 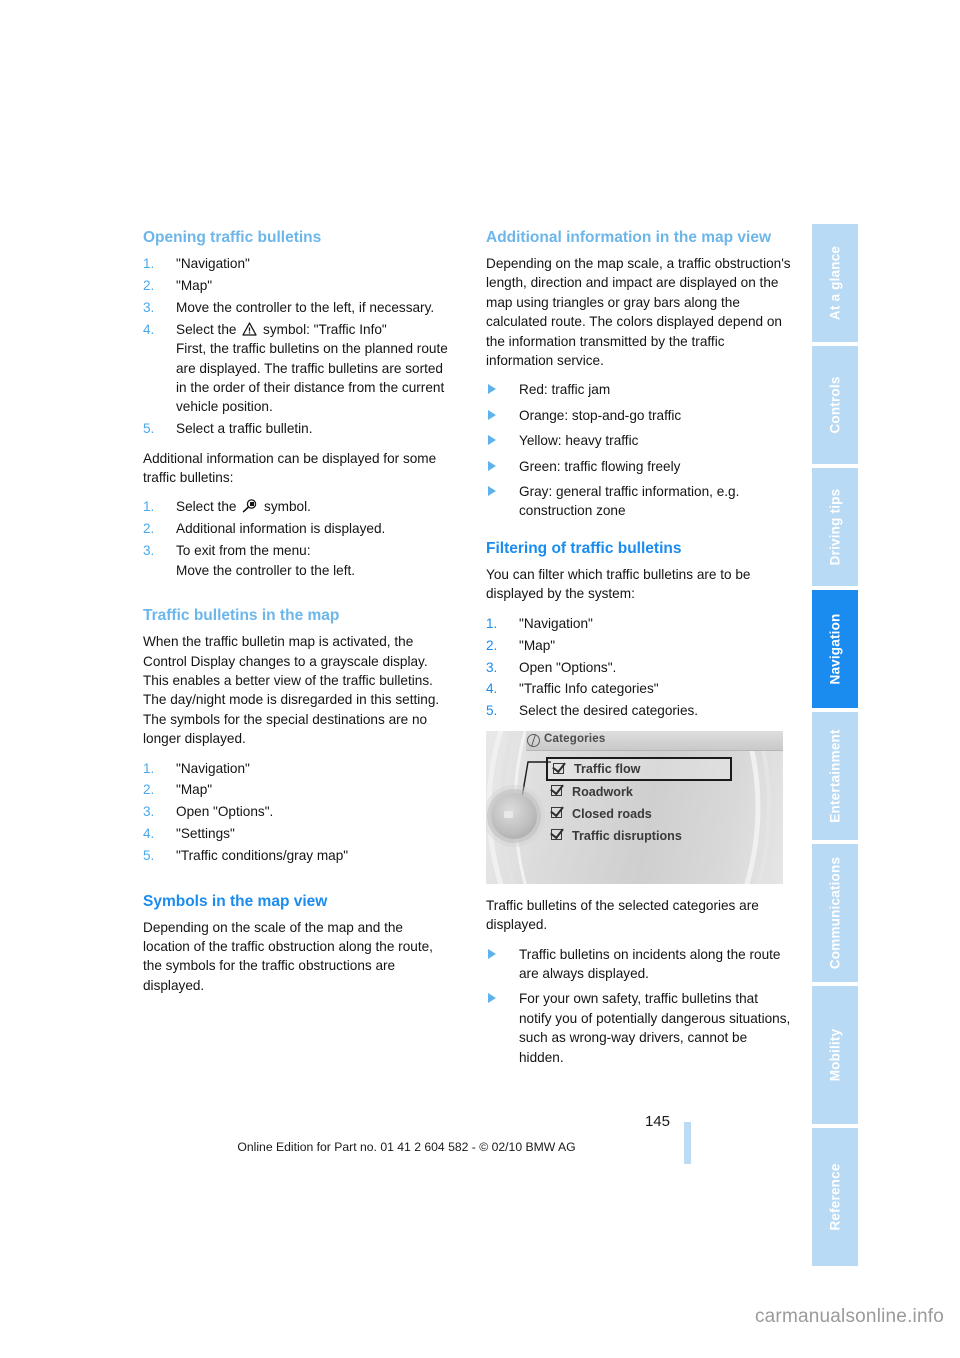 What do you see at coordinates (149, 329) in the screenshot?
I see `step-number: 4.` at bounding box center [149, 329].